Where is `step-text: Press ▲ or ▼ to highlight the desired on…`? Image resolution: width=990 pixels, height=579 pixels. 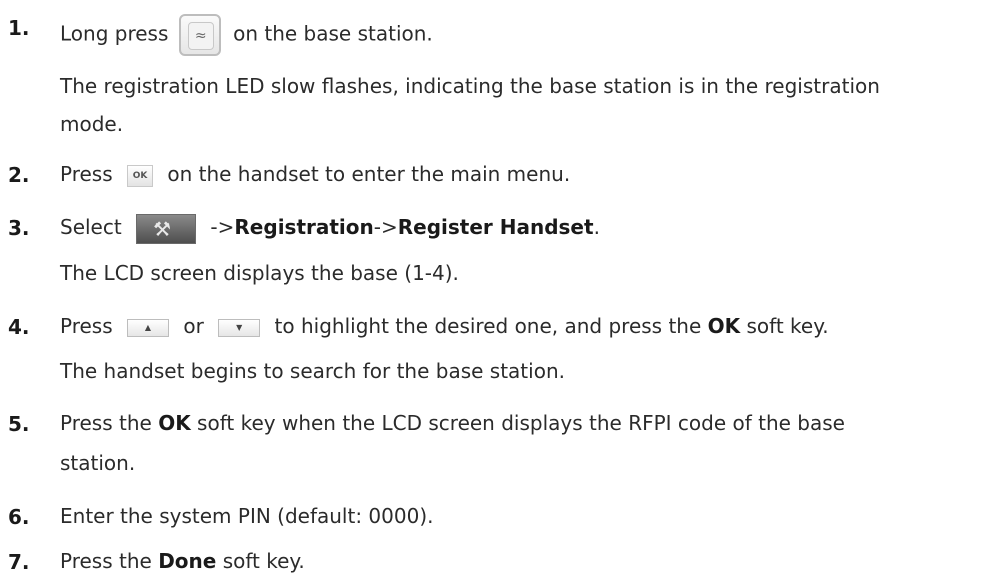 step-text: Press ▲ or ▼ to highlight the desired on… is located at coordinates (444, 326).